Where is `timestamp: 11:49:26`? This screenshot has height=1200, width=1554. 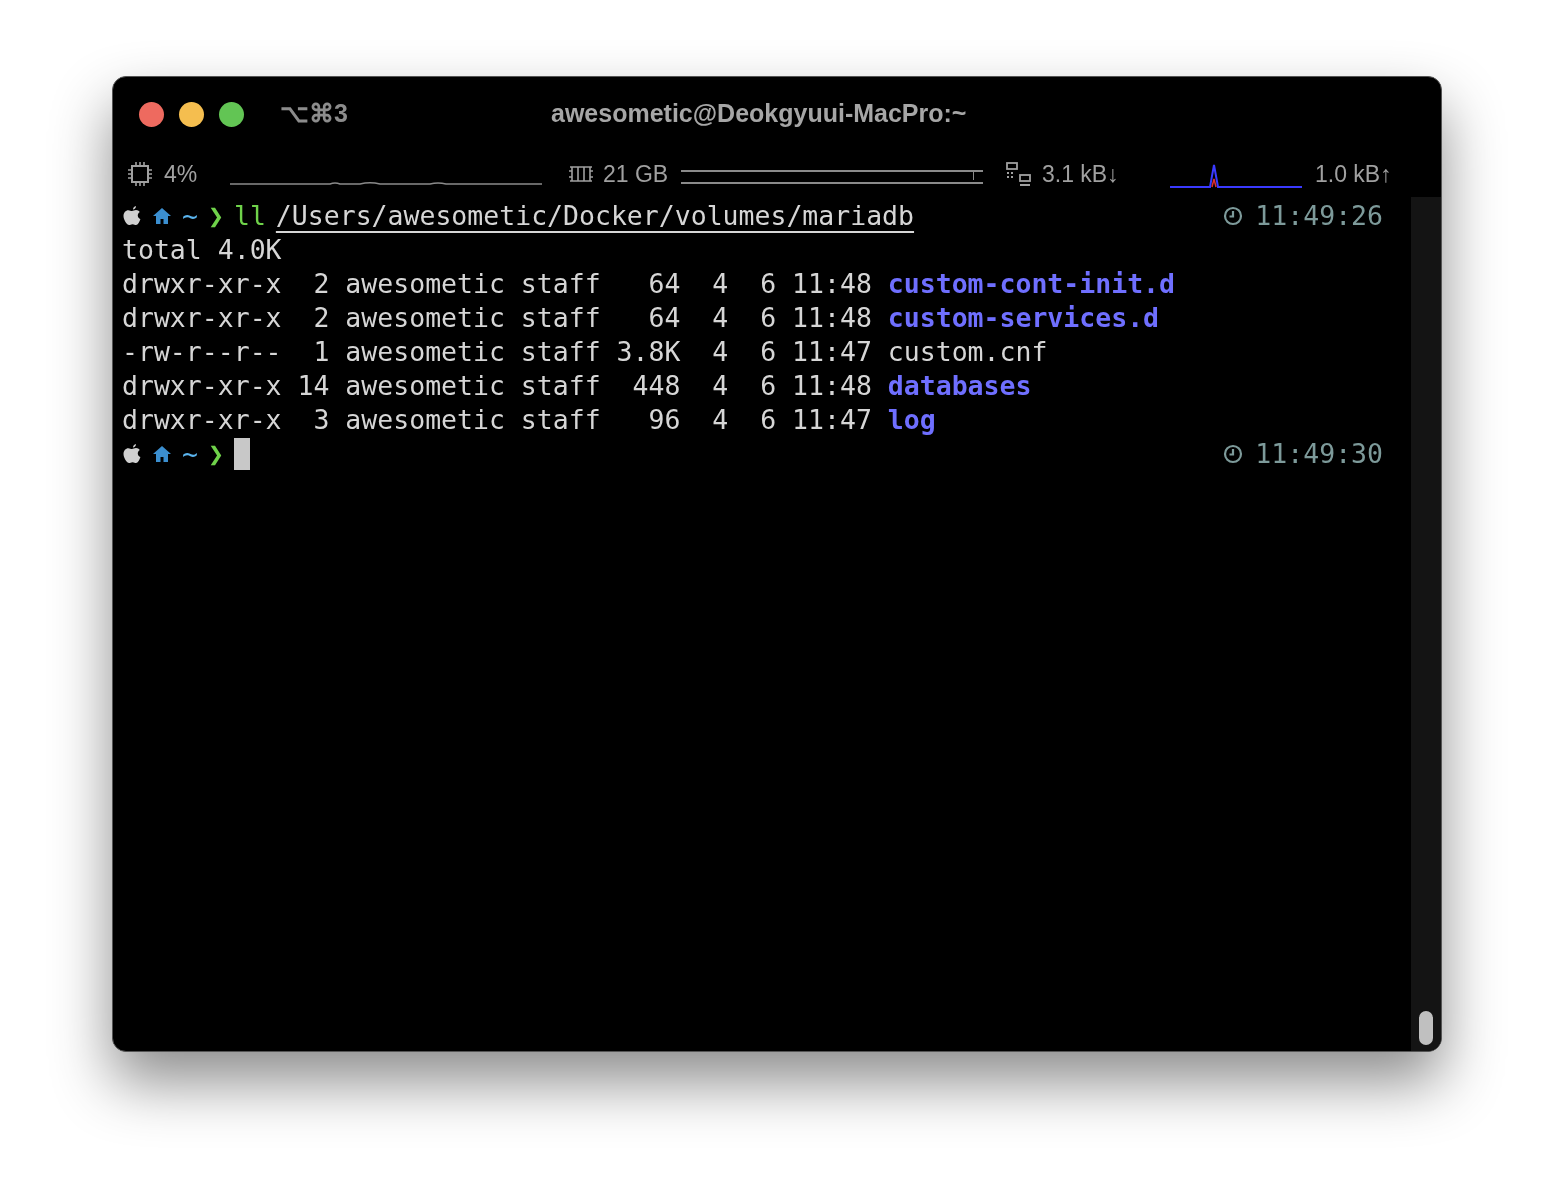 timestamp: 11:49:26 is located at coordinates (1319, 216).